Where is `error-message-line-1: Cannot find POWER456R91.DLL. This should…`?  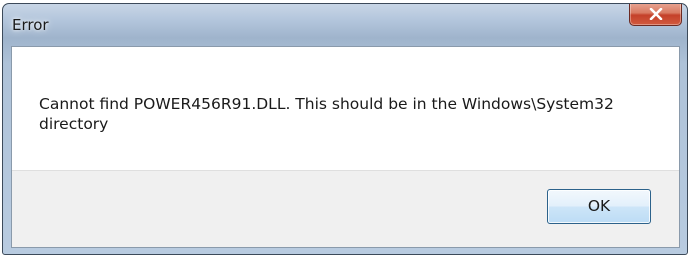 error-message-line-1: Cannot find POWER456R91.DLL. This should… is located at coordinates (326, 104).